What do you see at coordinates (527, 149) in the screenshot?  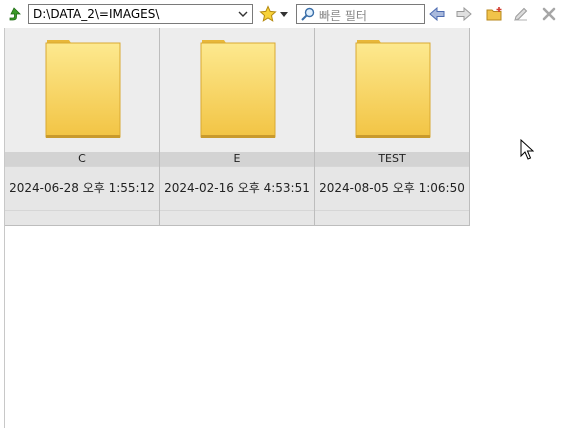 I see `mouse-pointer-icon` at bounding box center [527, 149].